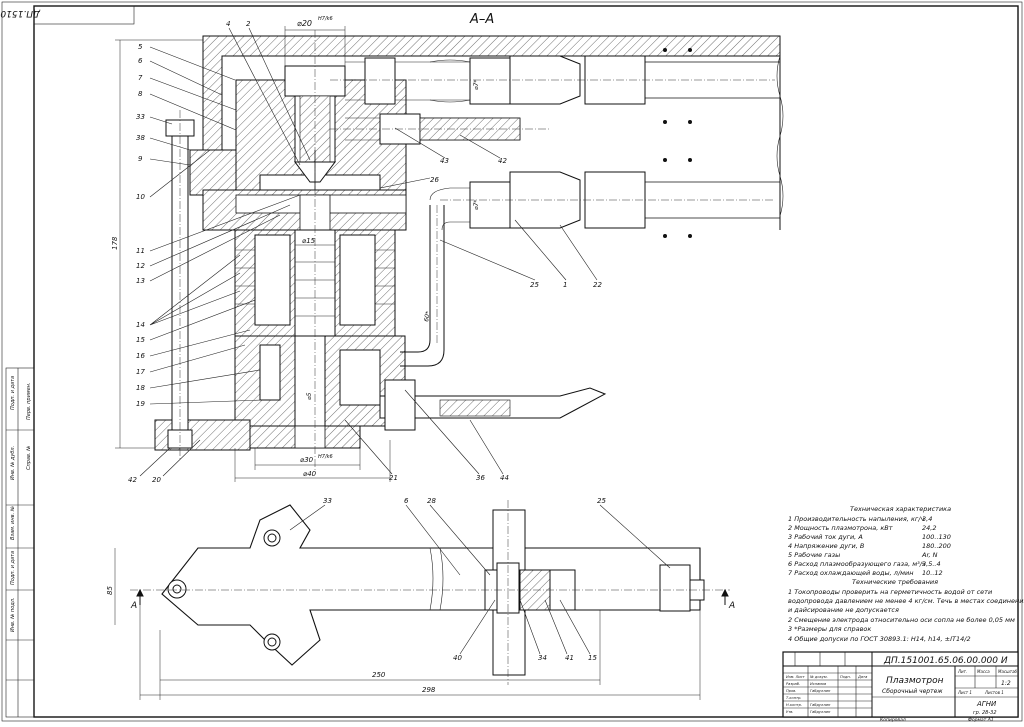 The height and width of the screenshot is (727, 1024). I want to click on spec-value-1: 3,4, so click(927, 519).